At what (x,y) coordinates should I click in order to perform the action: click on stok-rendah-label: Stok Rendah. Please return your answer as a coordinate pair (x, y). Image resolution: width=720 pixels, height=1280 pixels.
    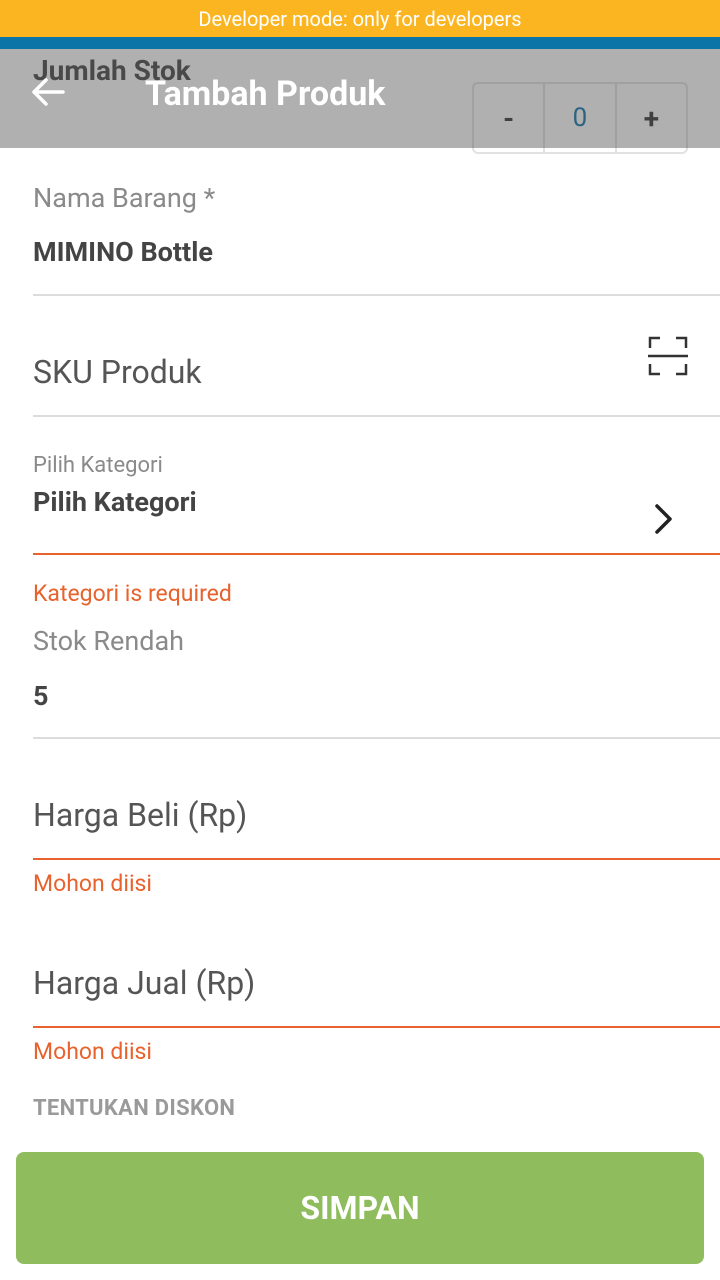
    Looking at the image, I should click on (109, 641).